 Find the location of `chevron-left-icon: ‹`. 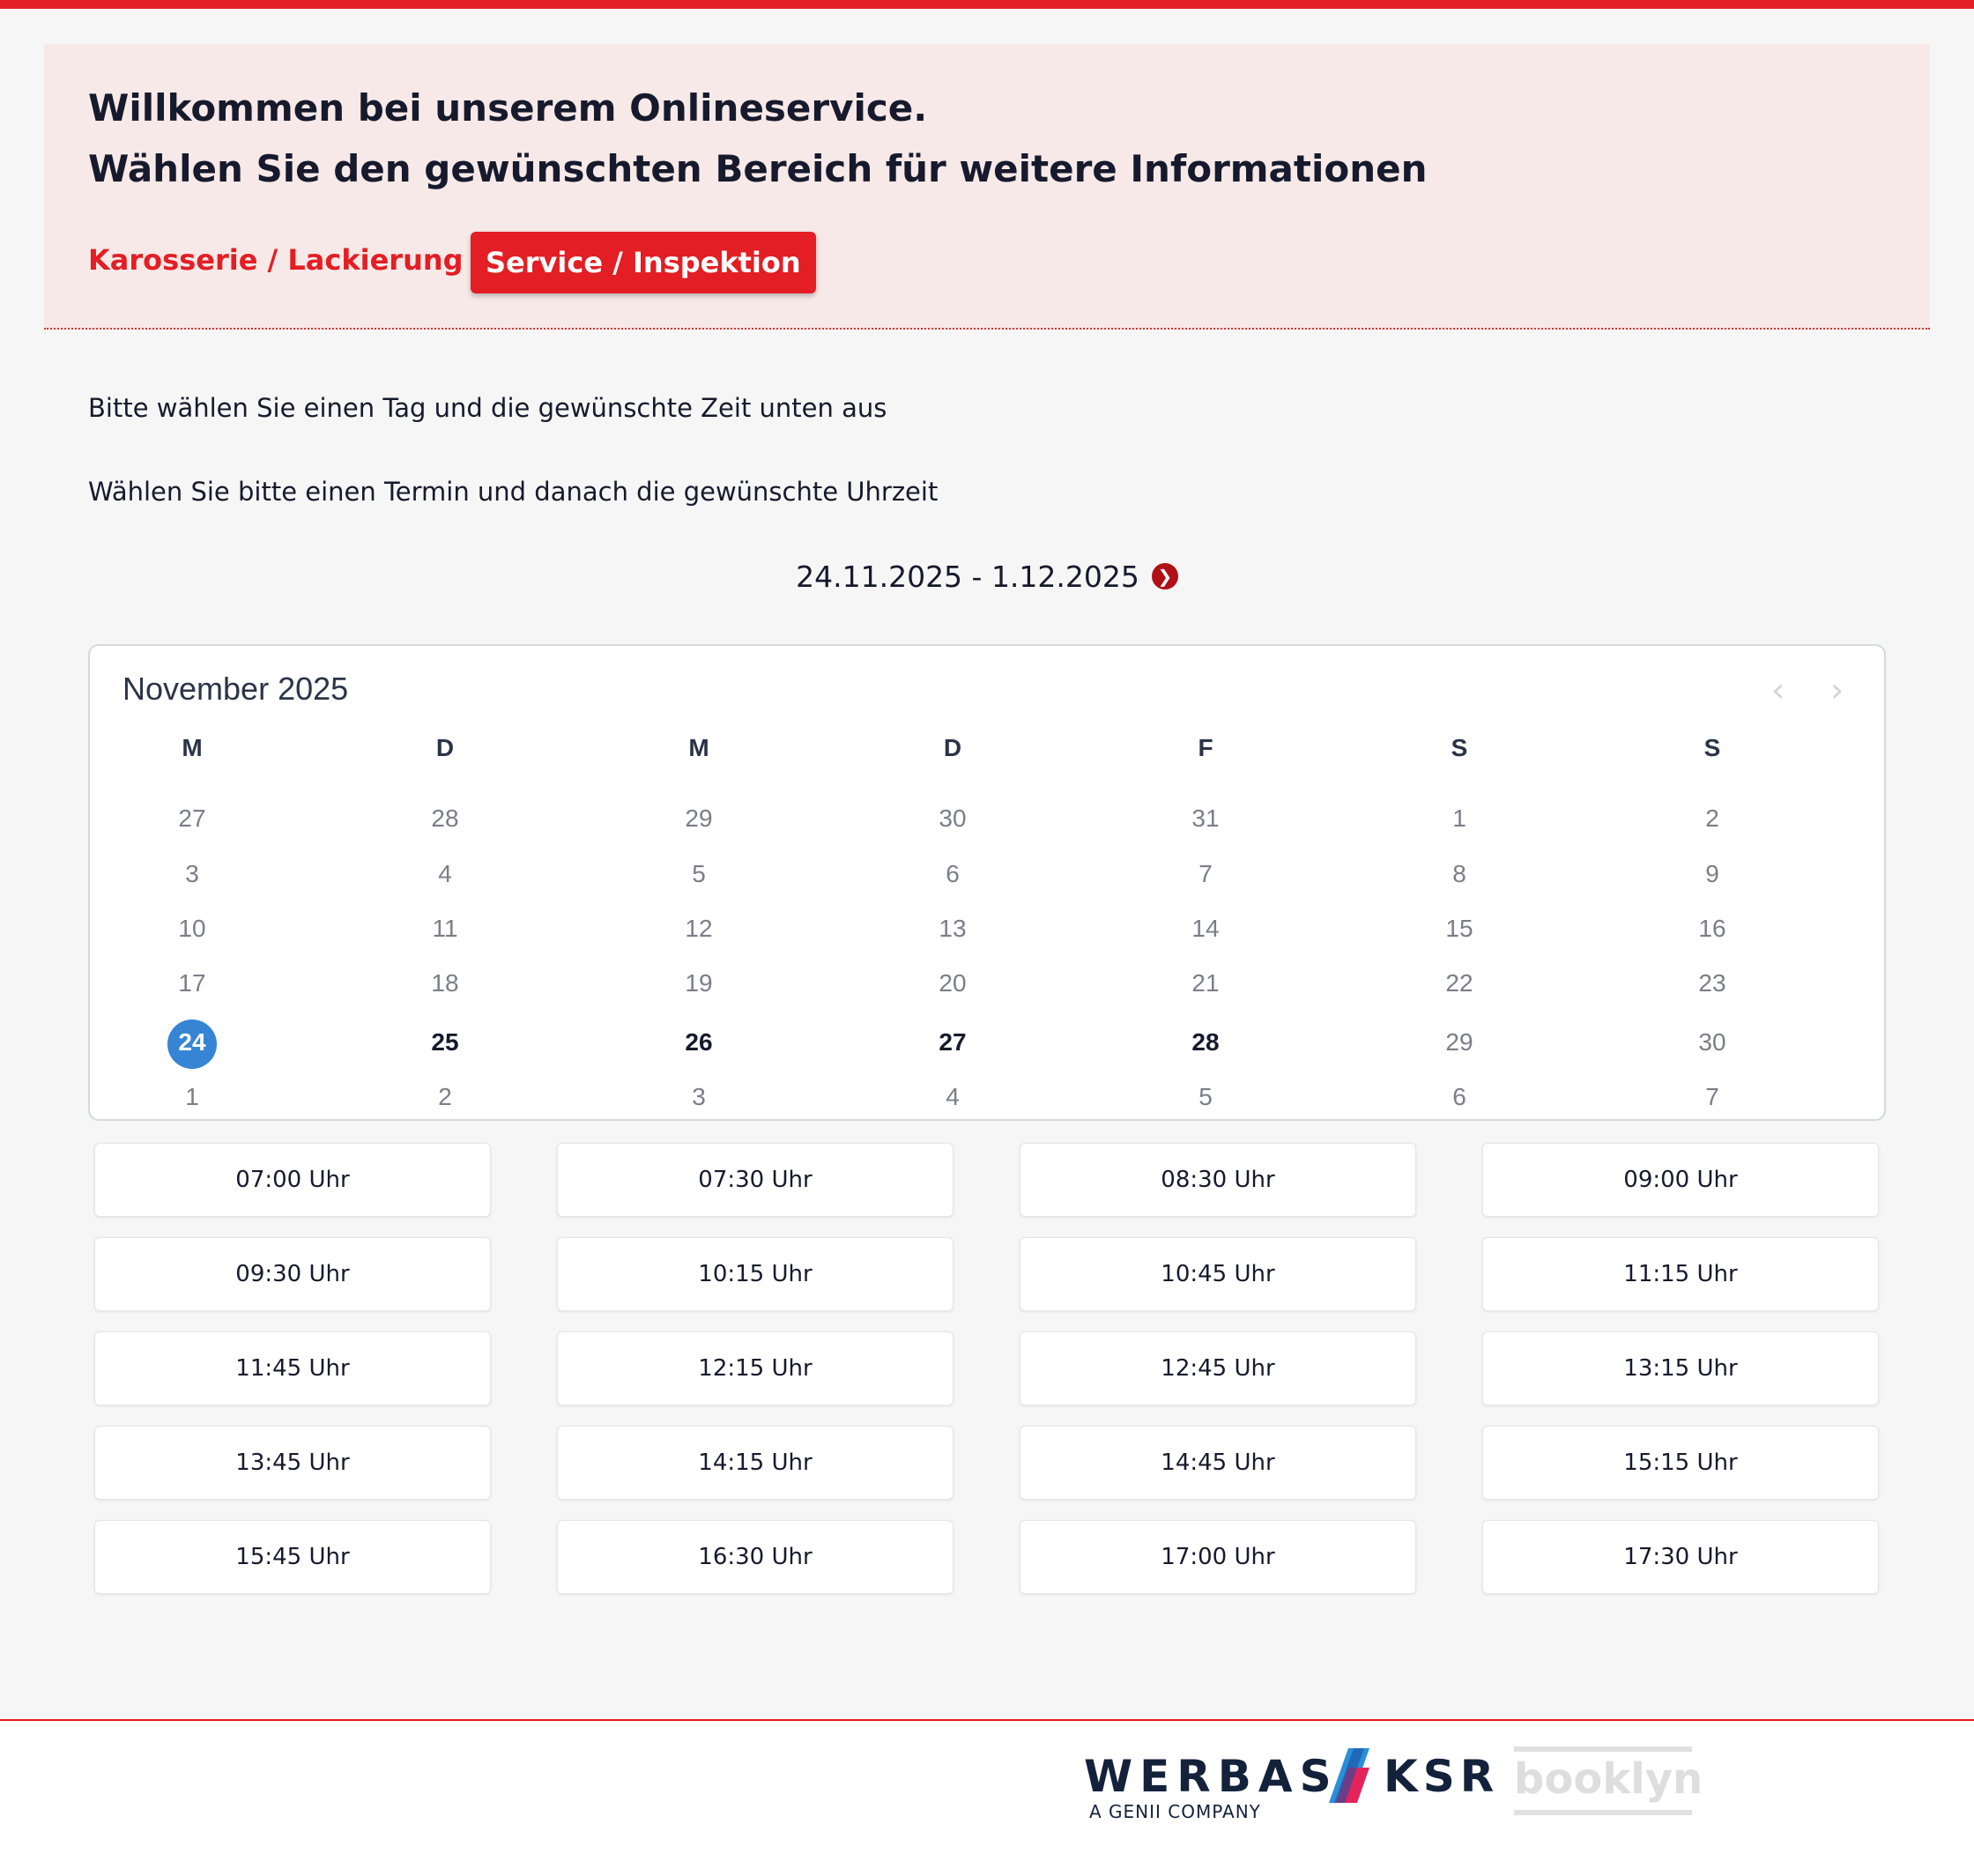

chevron-left-icon: ‹ is located at coordinates (1778, 690).